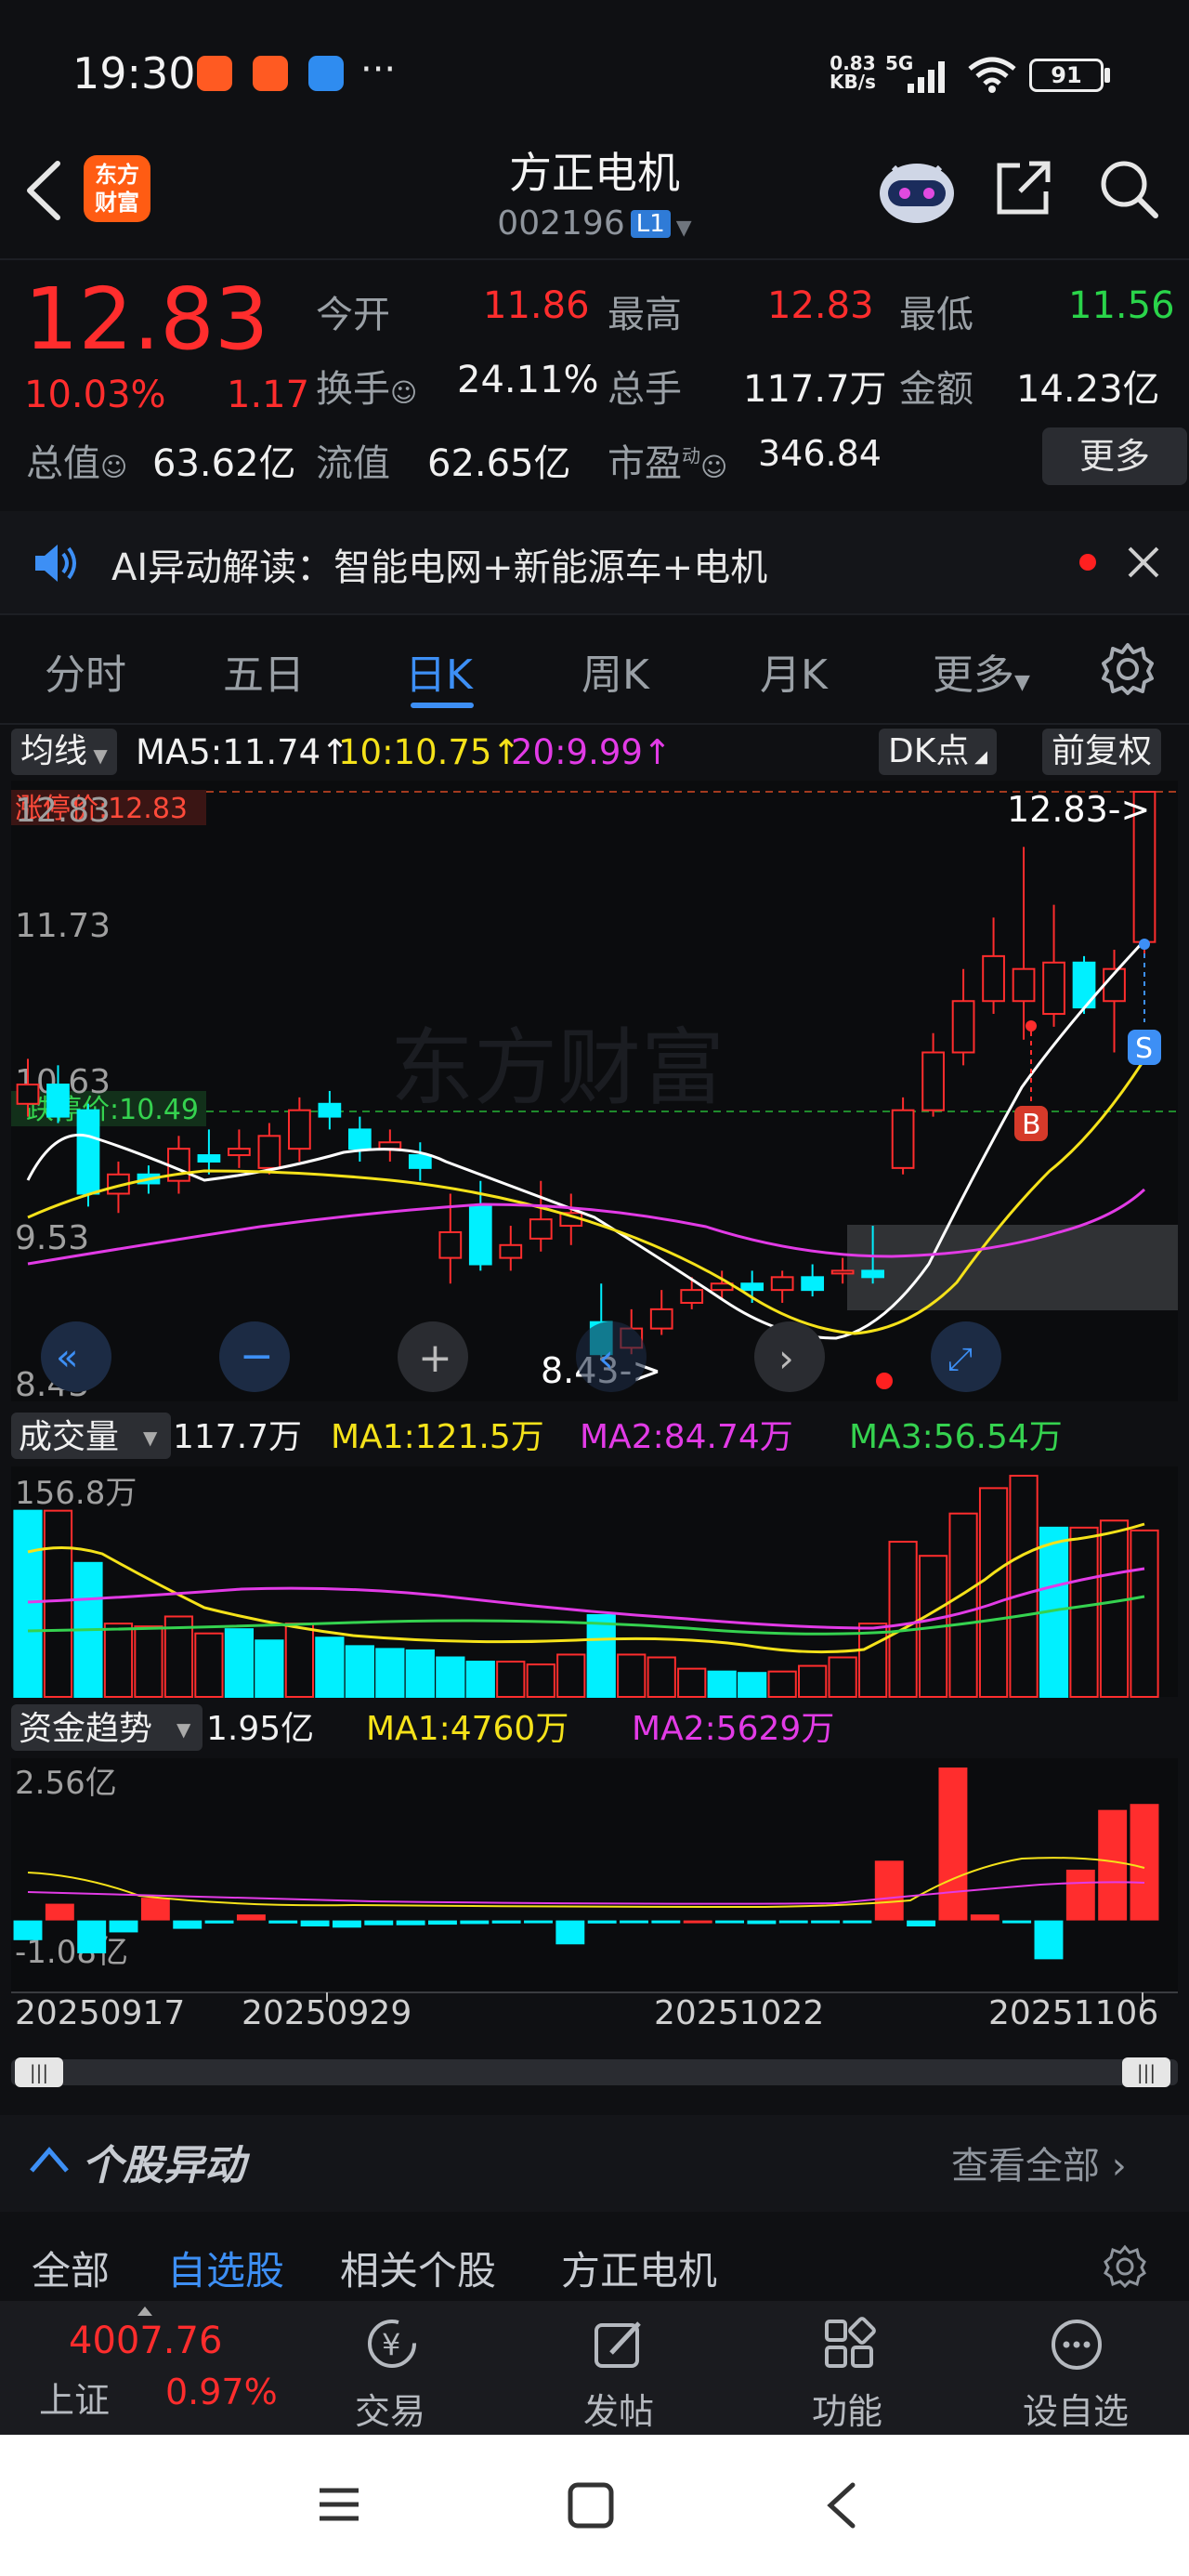 The height and width of the screenshot is (2576, 1189). I want to click on battery-level: 91, so click(1066, 75).